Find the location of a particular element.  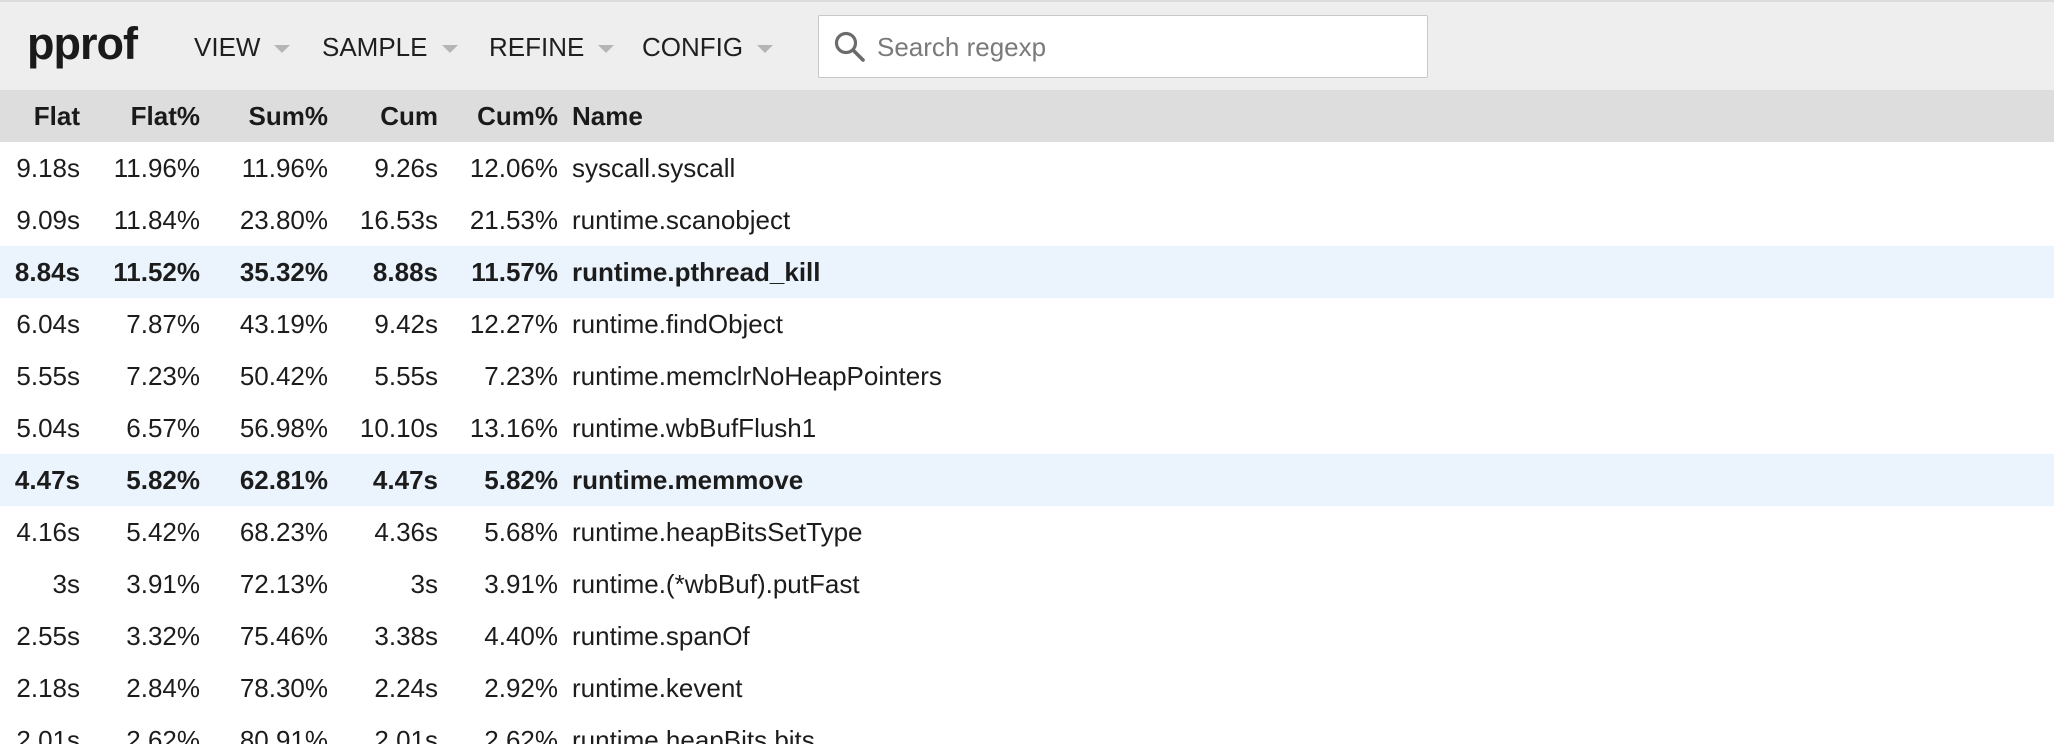

cell-sum-pct: 72.13% is located at coordinates (283, 583).